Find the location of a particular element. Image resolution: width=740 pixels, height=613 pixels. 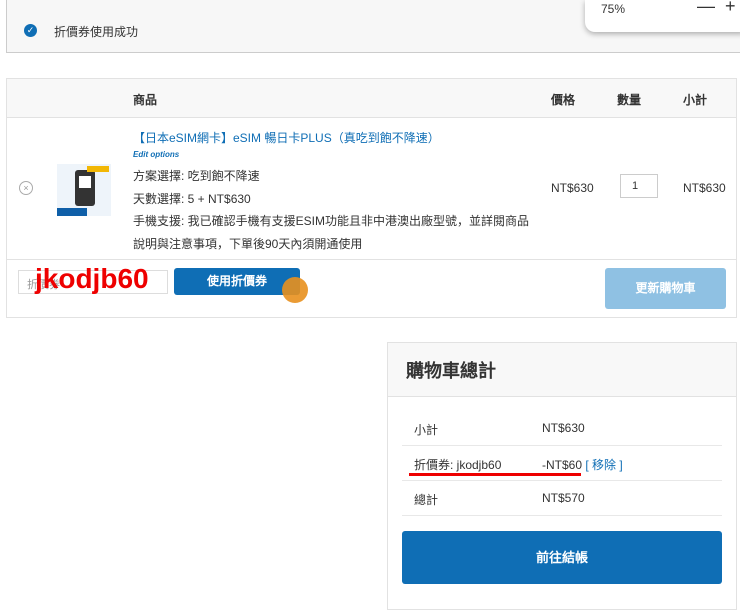

checkout-button: 前往結帳 is located at coordinates (562, 557).